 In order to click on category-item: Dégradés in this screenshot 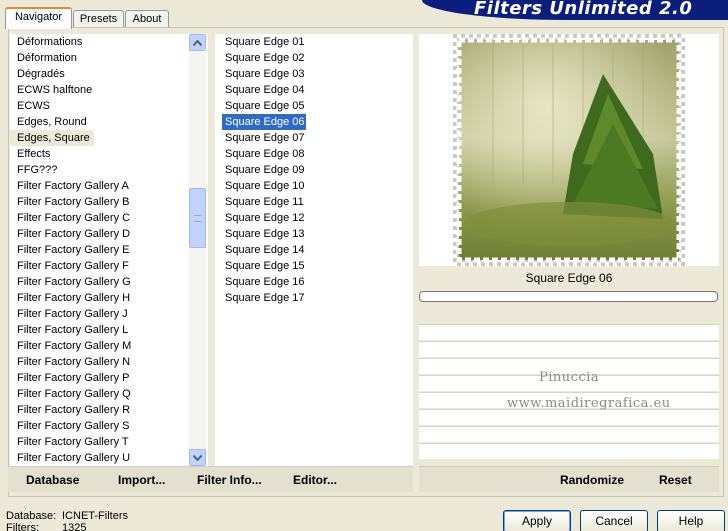, I will do `click(99, 74)`.